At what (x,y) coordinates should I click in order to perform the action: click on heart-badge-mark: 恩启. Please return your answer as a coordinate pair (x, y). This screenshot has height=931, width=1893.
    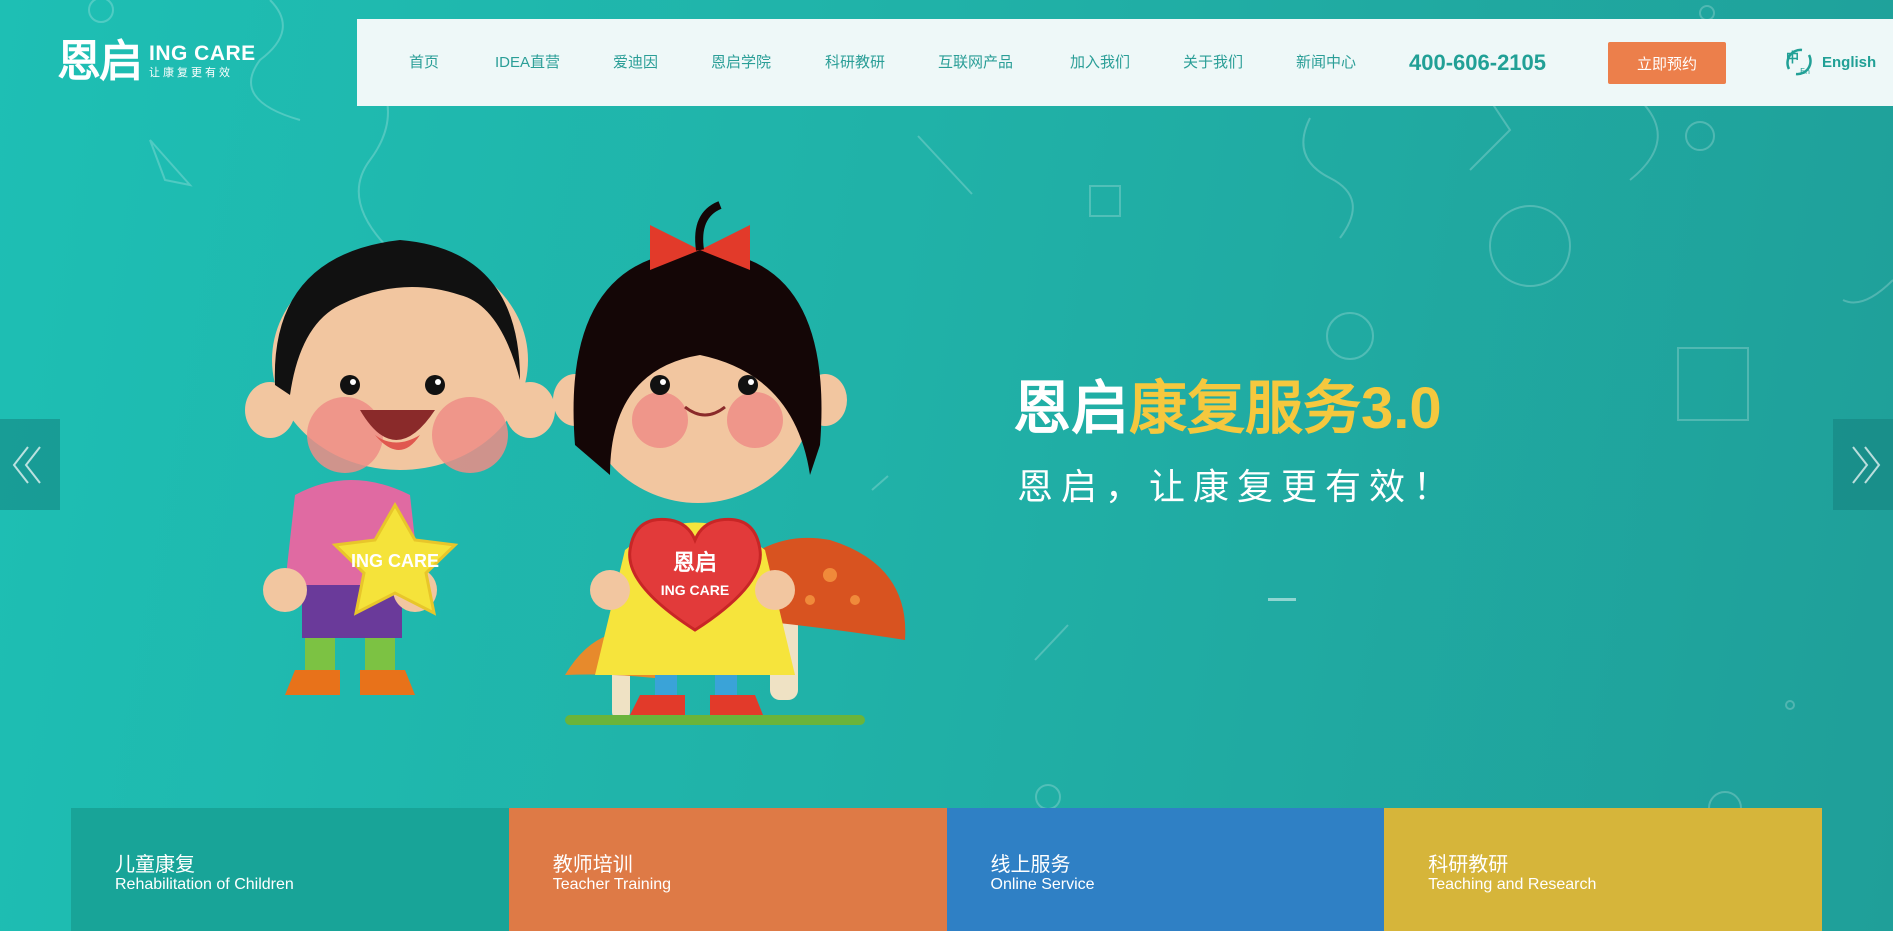
    Looking at the image, I should click on (695, 563).